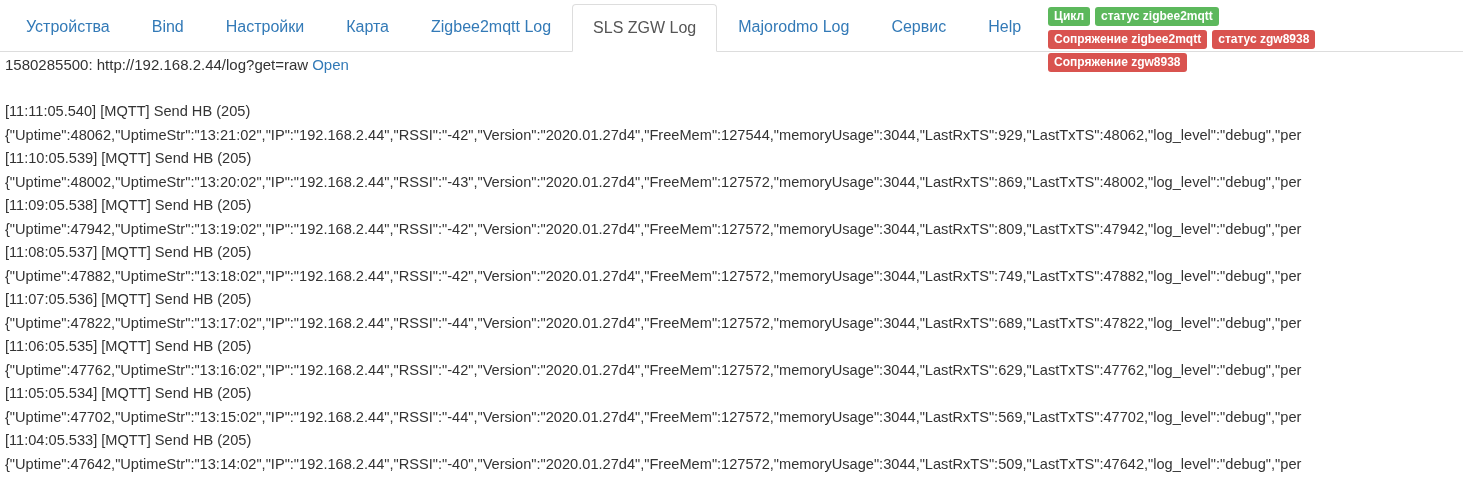 The width and height of the screenshot is (1475, 480). Describe the element at coordinates (653, 370) in the screenshot. I see `log-line: {"Uptime":47762,"UptimeStr":"13:16:02","IP":"192.168.2.44","RSSI":"-42","Version":"2020.01.27d4","FreeMem":127572,"memoryUsage":3044,"LastRxTS":629,"LastTxTS":47762,"log_level":"debug","per` at that location.